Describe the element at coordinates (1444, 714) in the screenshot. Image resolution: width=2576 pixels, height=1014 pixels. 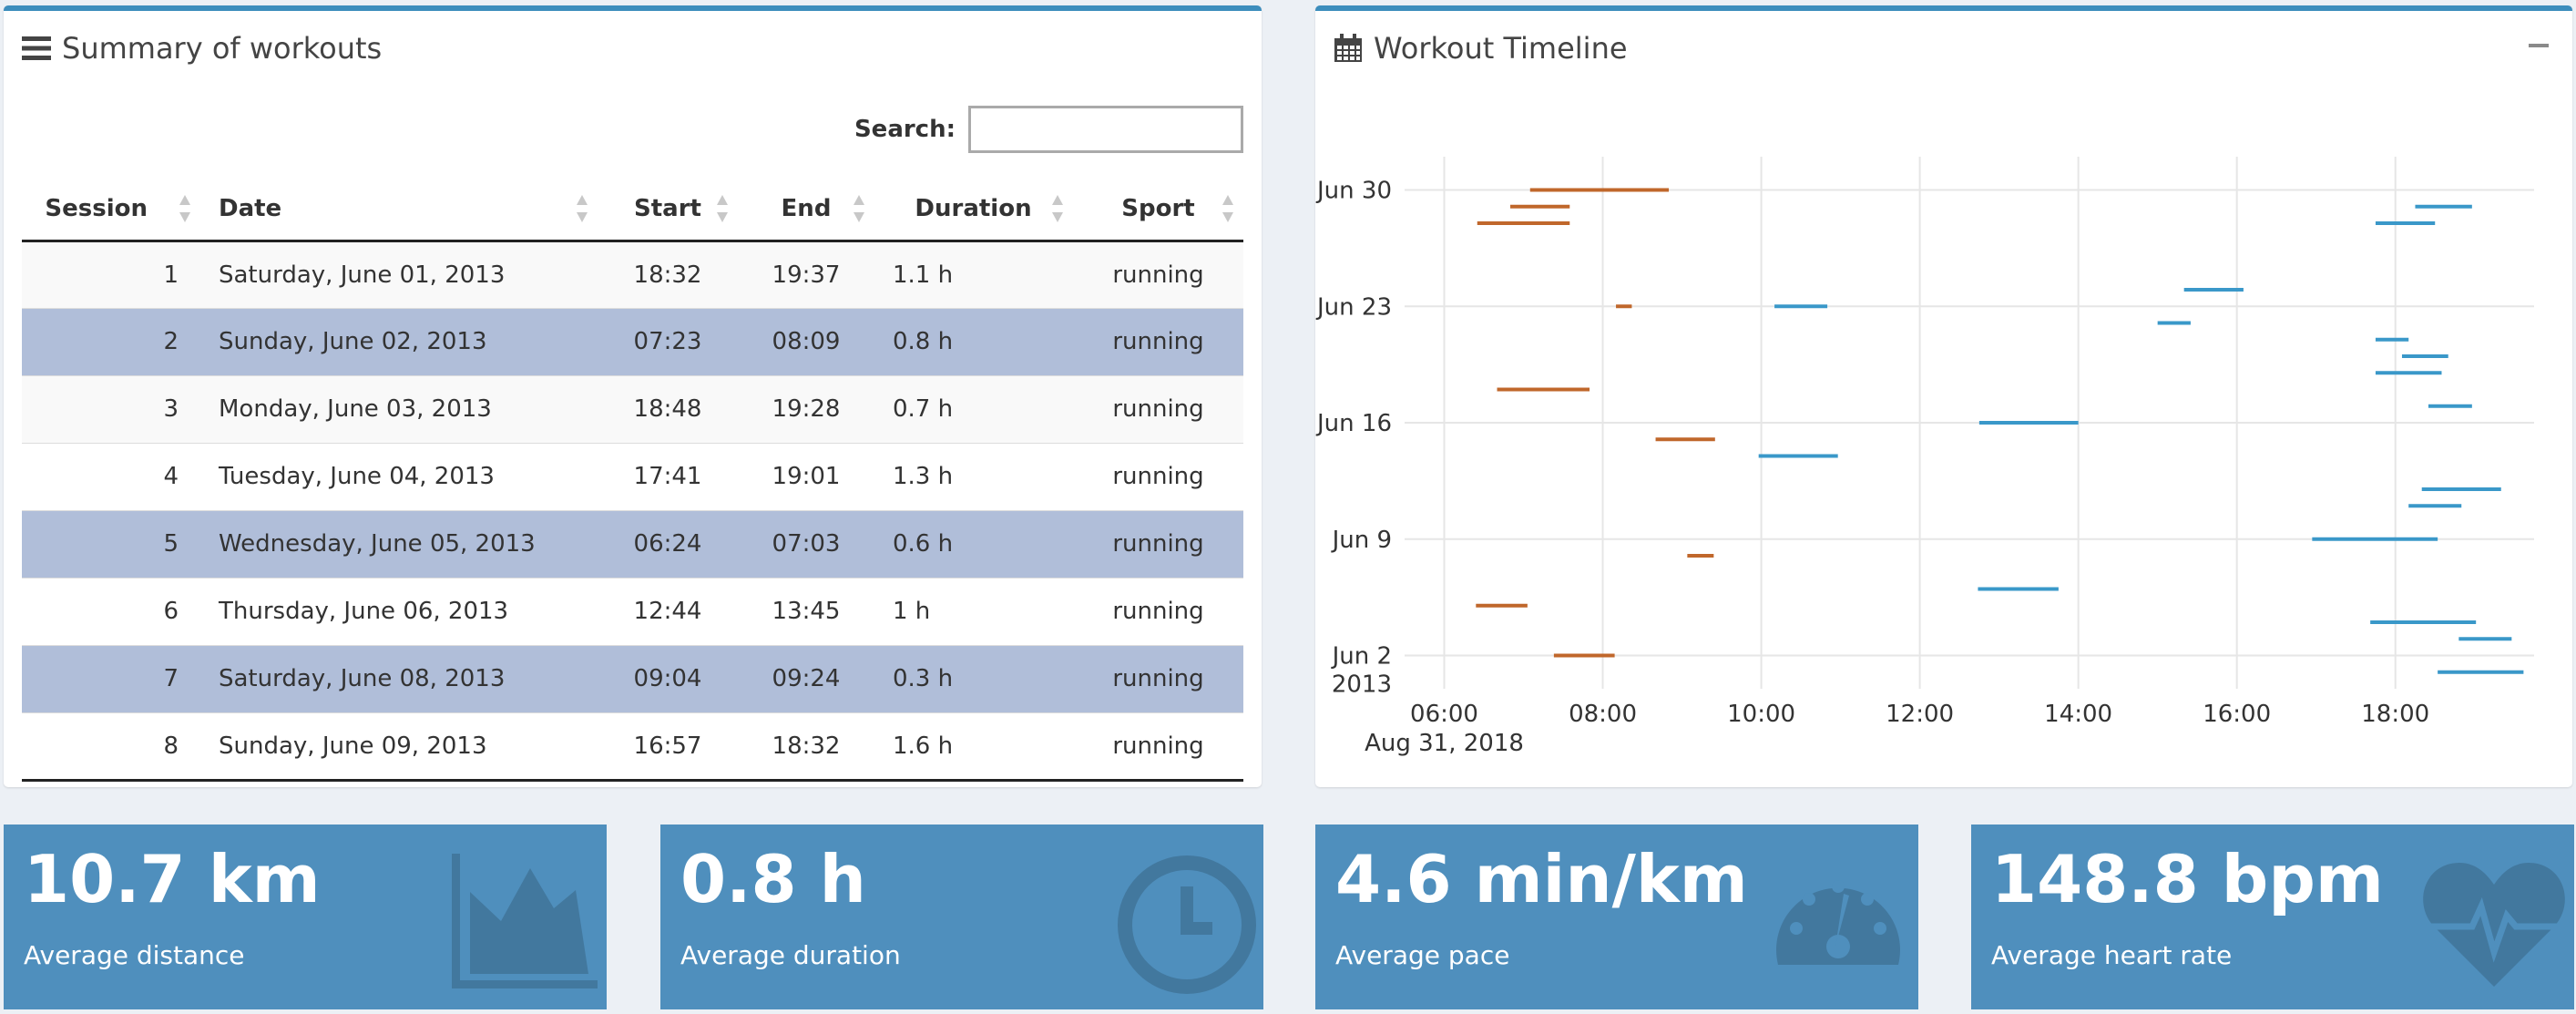
I see `x-tick-label: 06:00` at that location.